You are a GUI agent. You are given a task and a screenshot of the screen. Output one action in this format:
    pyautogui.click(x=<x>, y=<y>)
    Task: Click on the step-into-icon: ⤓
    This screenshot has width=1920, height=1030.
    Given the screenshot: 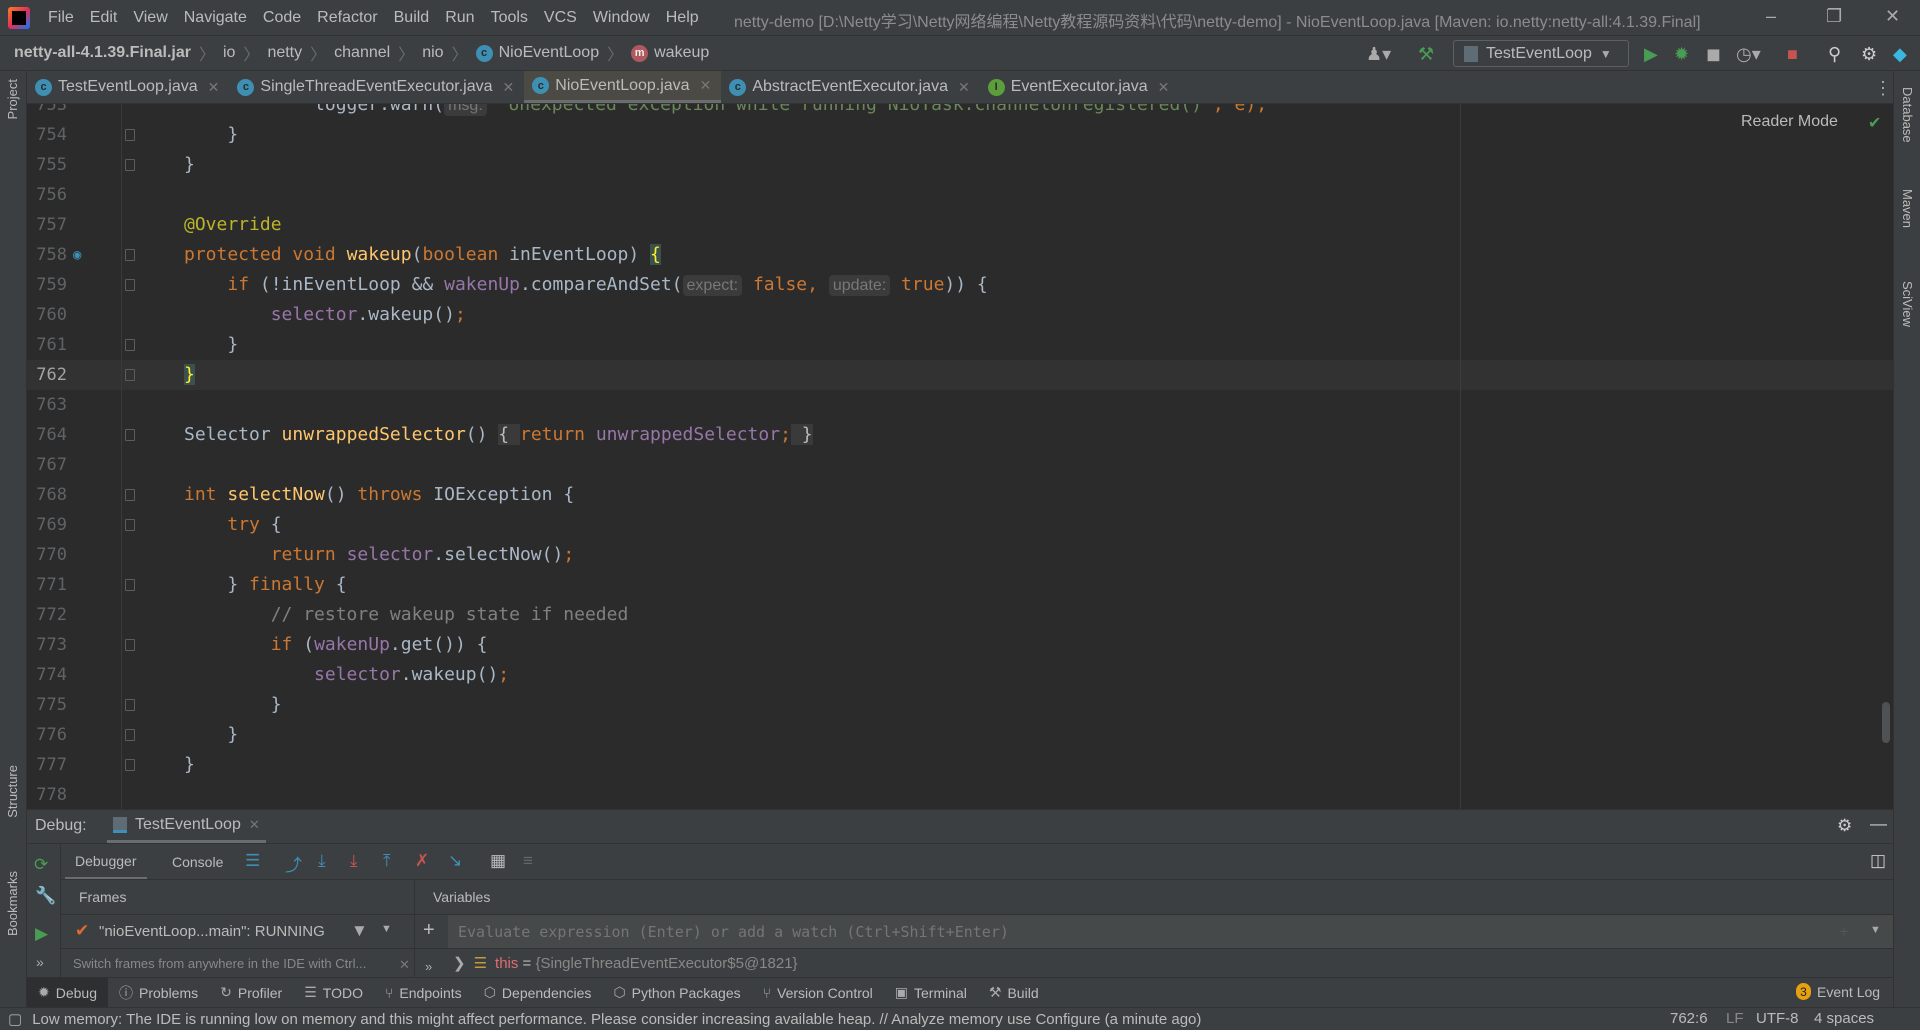 What is the action you would take?
    pyautogui.click(x=322, y=861)
    